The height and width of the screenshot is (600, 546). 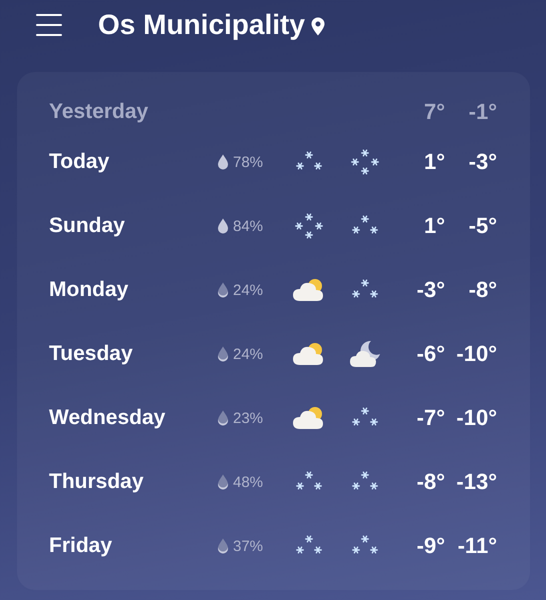 What do you see at coordinates (482, 112) in the screenshot?
I see `low-temperature: -1°` at bounding box center [482, 112].